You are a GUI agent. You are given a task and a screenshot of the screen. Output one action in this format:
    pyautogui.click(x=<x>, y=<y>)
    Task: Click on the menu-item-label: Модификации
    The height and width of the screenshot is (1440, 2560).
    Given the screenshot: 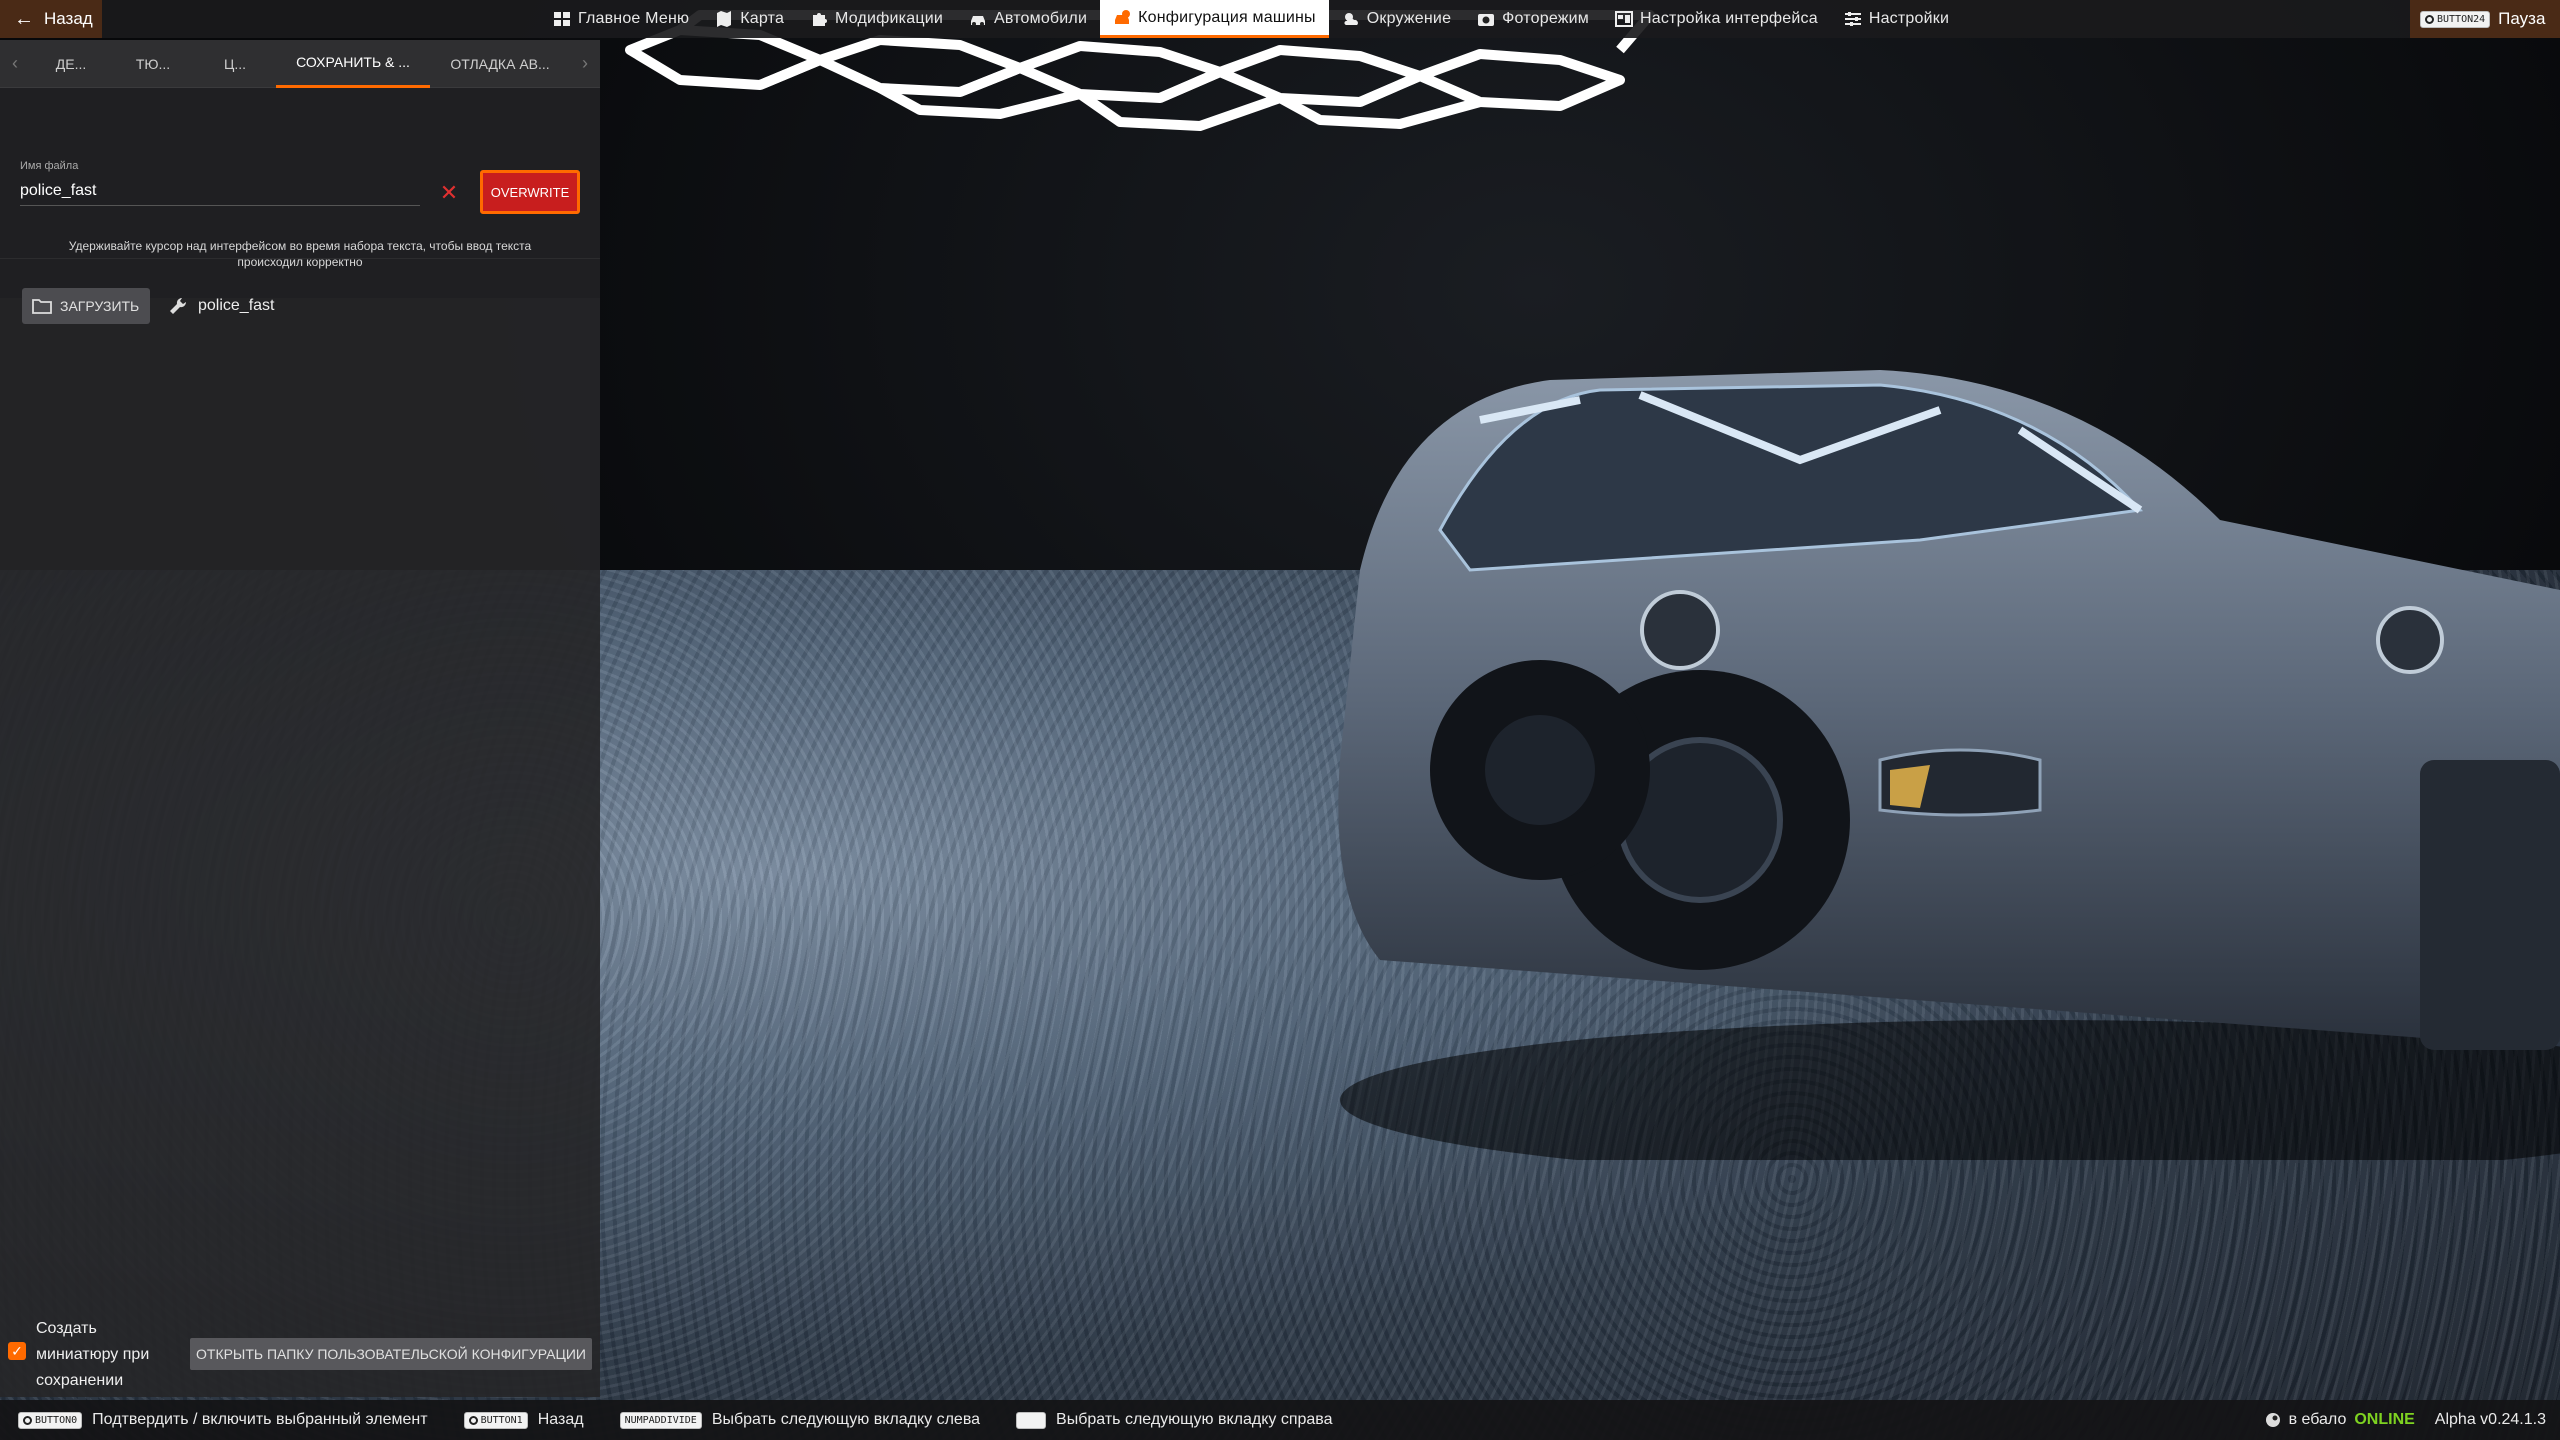 What is the action you would take?
    pyautogui.click(x=889, y=18)
    